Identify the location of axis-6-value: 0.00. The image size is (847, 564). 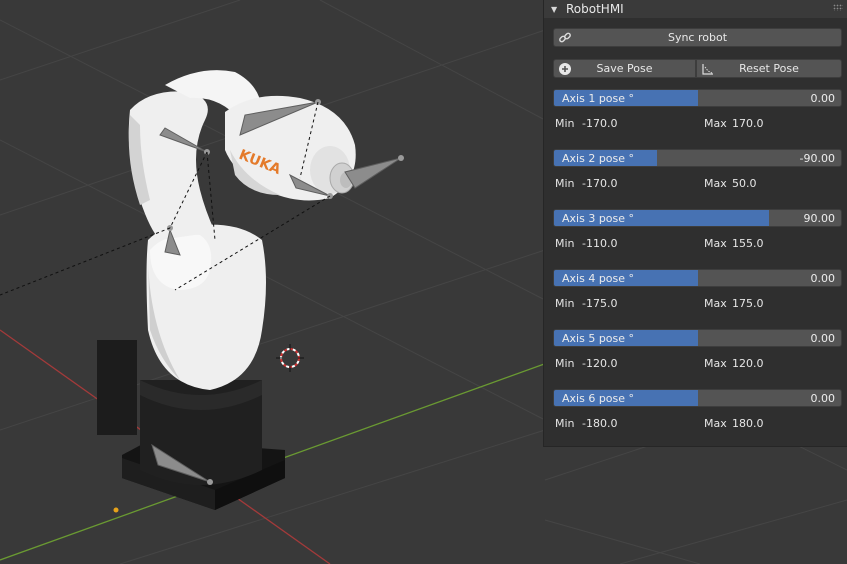
(823, 398).